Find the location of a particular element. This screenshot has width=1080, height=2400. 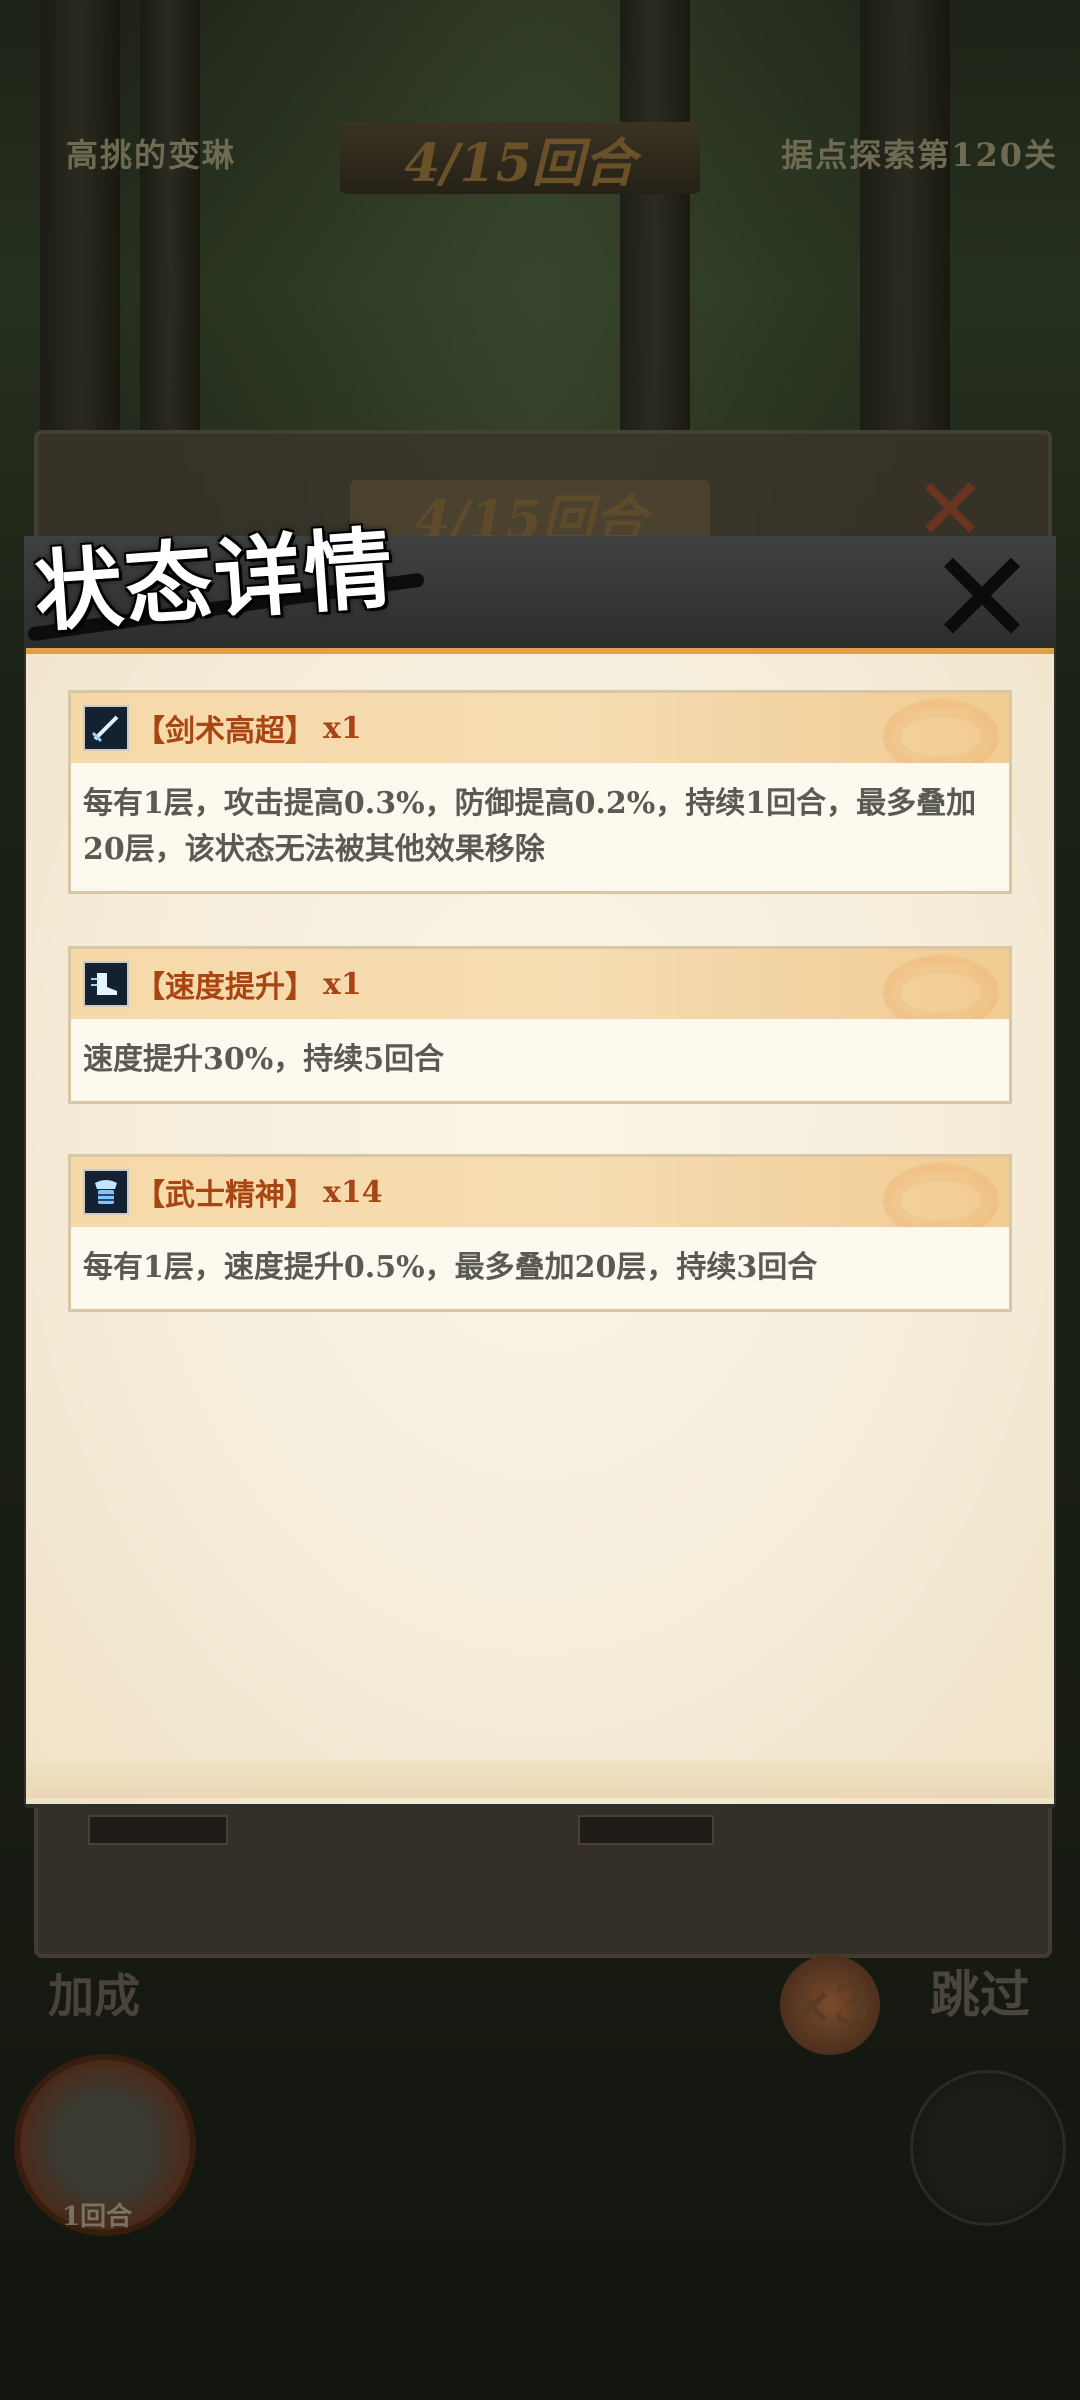

status-description: 速度提升30%，持续5回合 is located at coordinates (264, 1059).